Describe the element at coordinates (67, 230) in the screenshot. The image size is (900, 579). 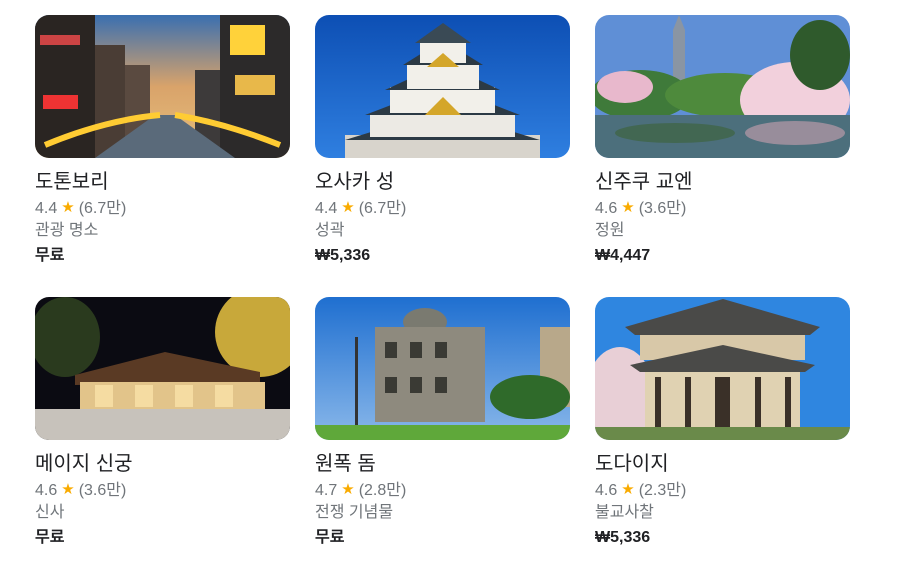
I see `place-category: 관광 명소` at that location.